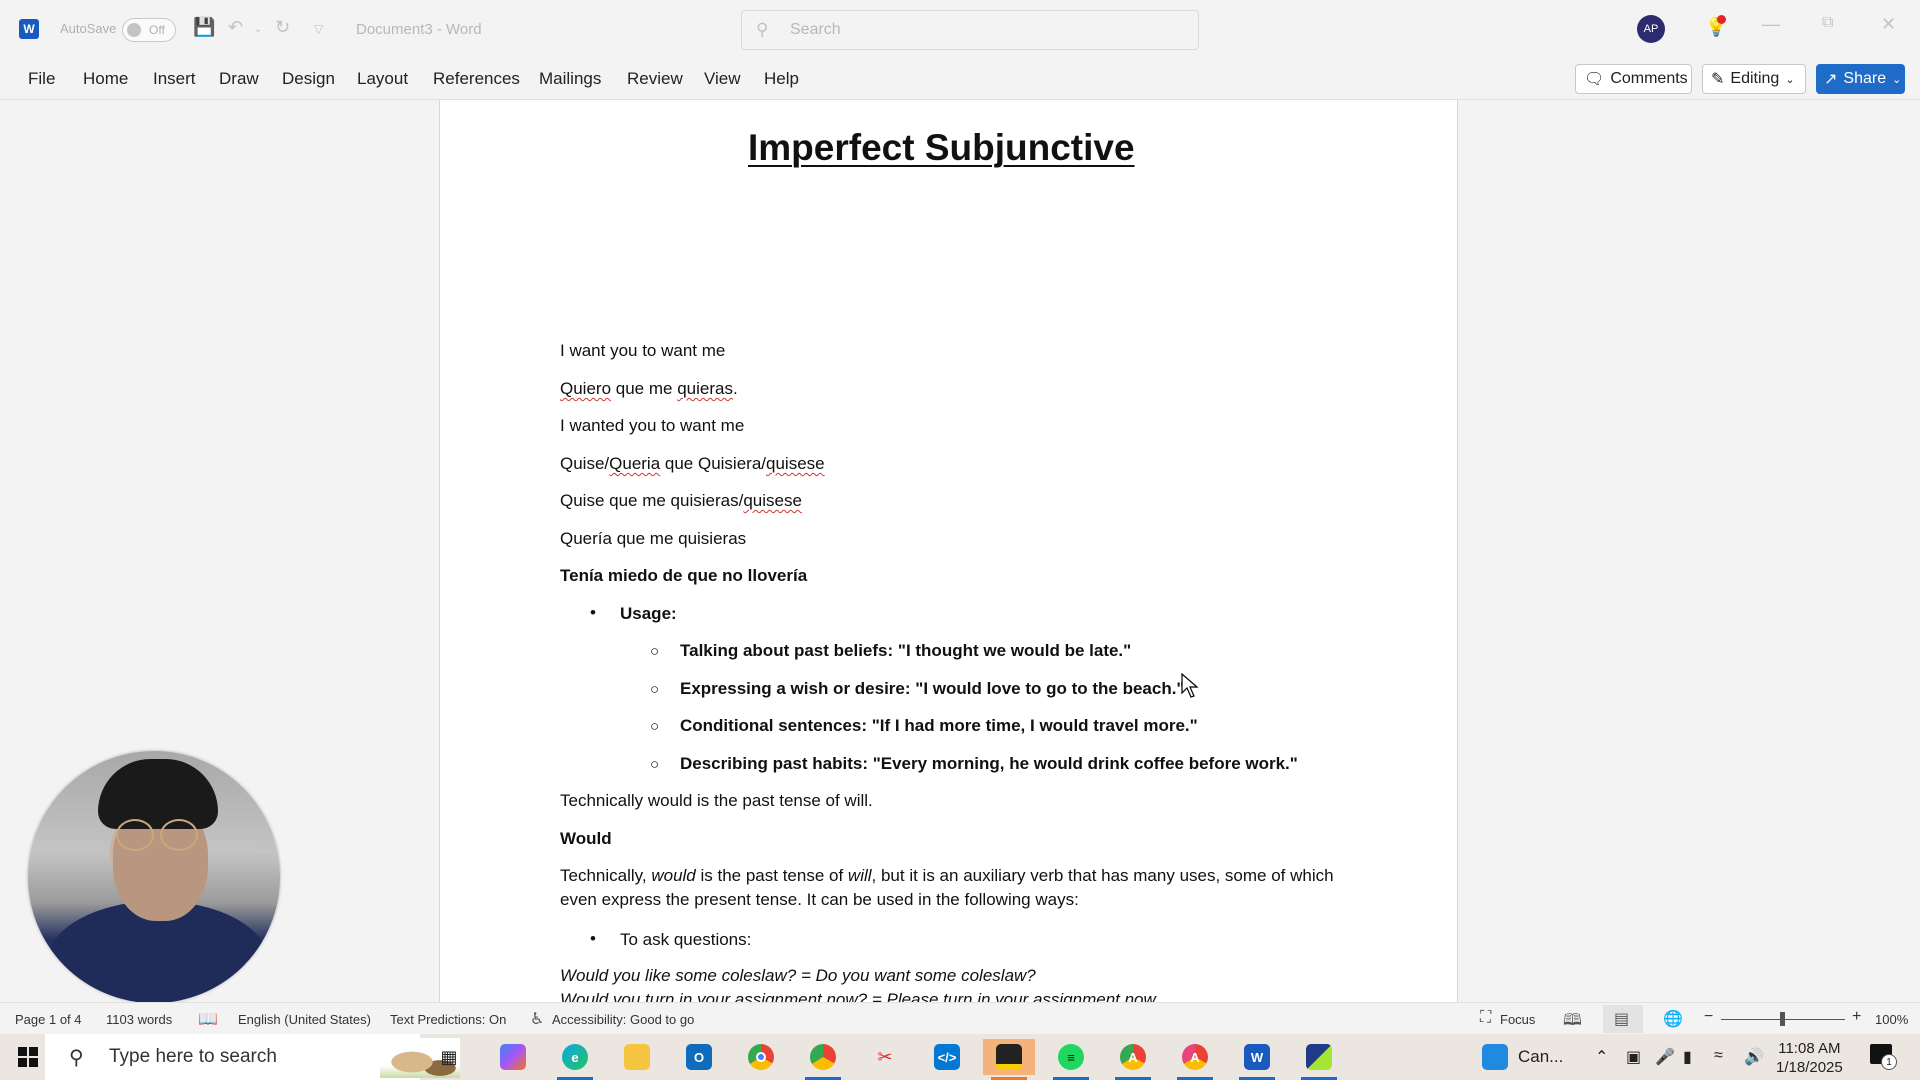 Image resolution: width=1920 pixels, height=1080 pixels. I want to click on focus-icon: ⛶, so click(1485, 1018).